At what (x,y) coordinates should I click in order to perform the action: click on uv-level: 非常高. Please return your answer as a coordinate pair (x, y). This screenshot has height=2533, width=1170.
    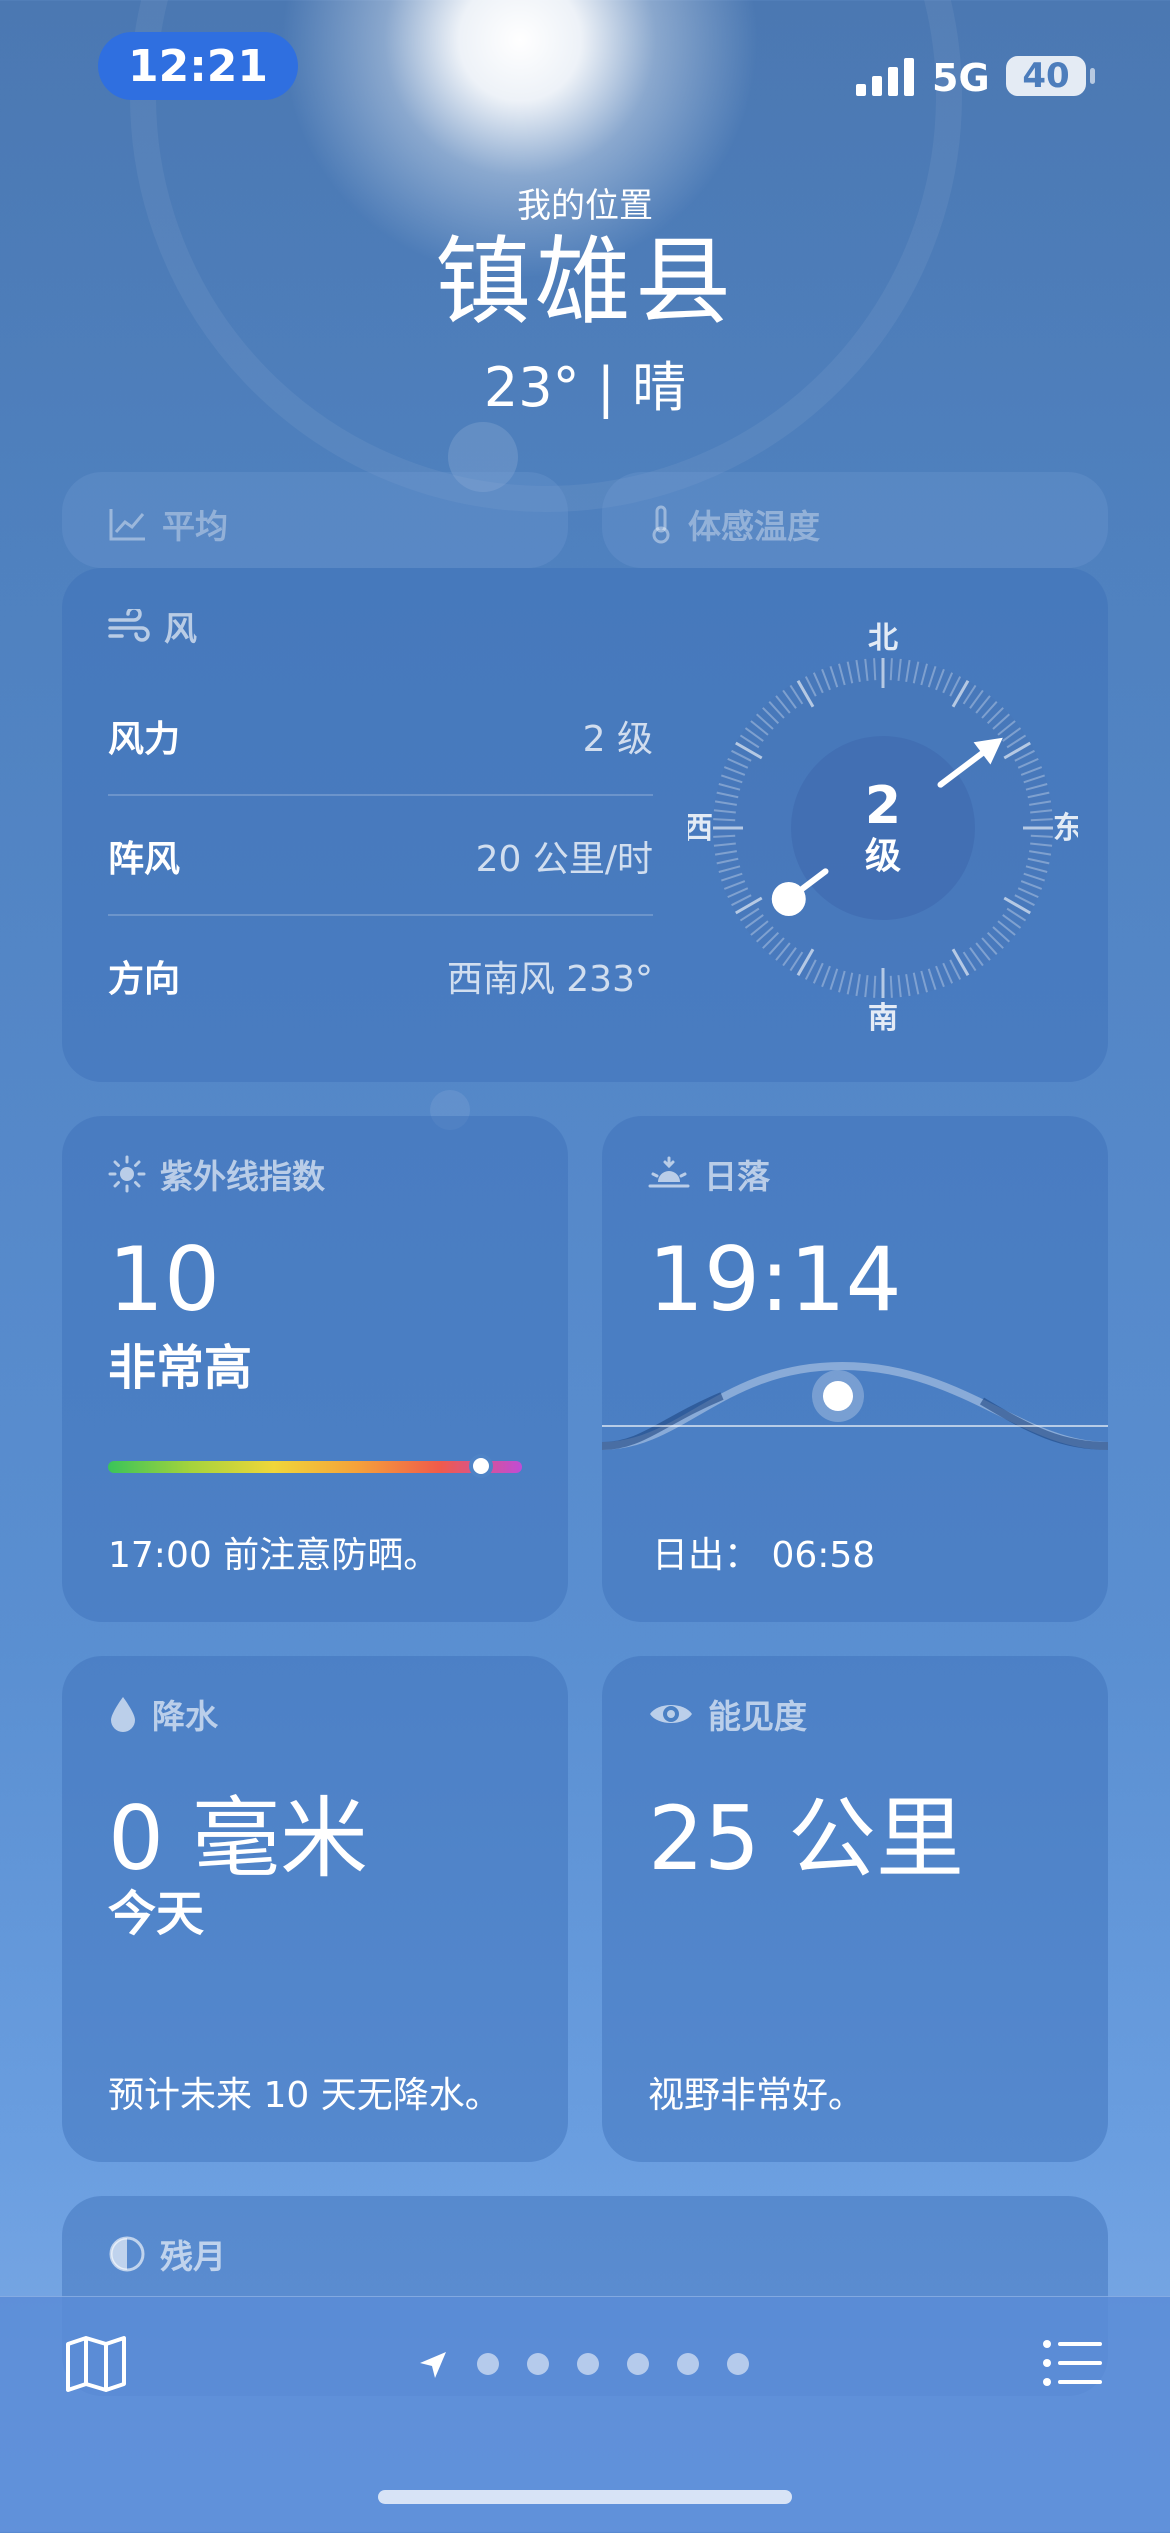
    Looking at the image, I should click on (180, 1368).